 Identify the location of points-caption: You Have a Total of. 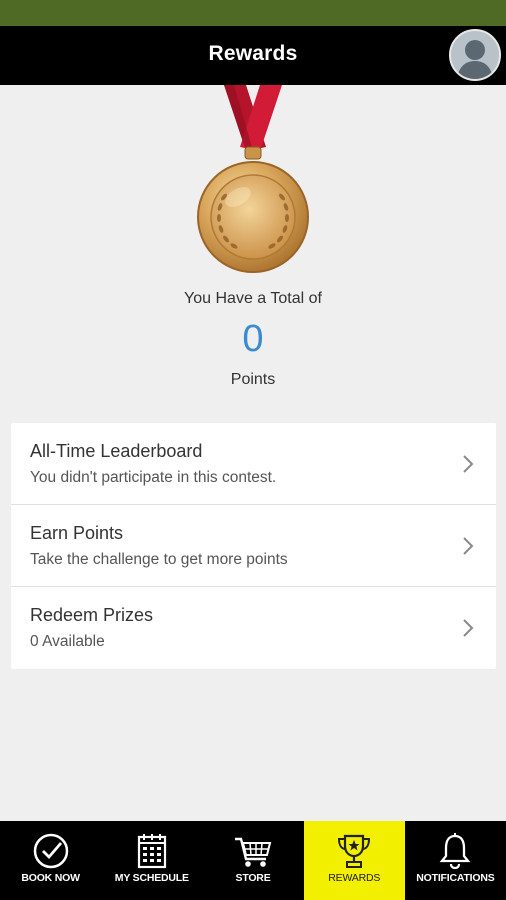
(253, 298).